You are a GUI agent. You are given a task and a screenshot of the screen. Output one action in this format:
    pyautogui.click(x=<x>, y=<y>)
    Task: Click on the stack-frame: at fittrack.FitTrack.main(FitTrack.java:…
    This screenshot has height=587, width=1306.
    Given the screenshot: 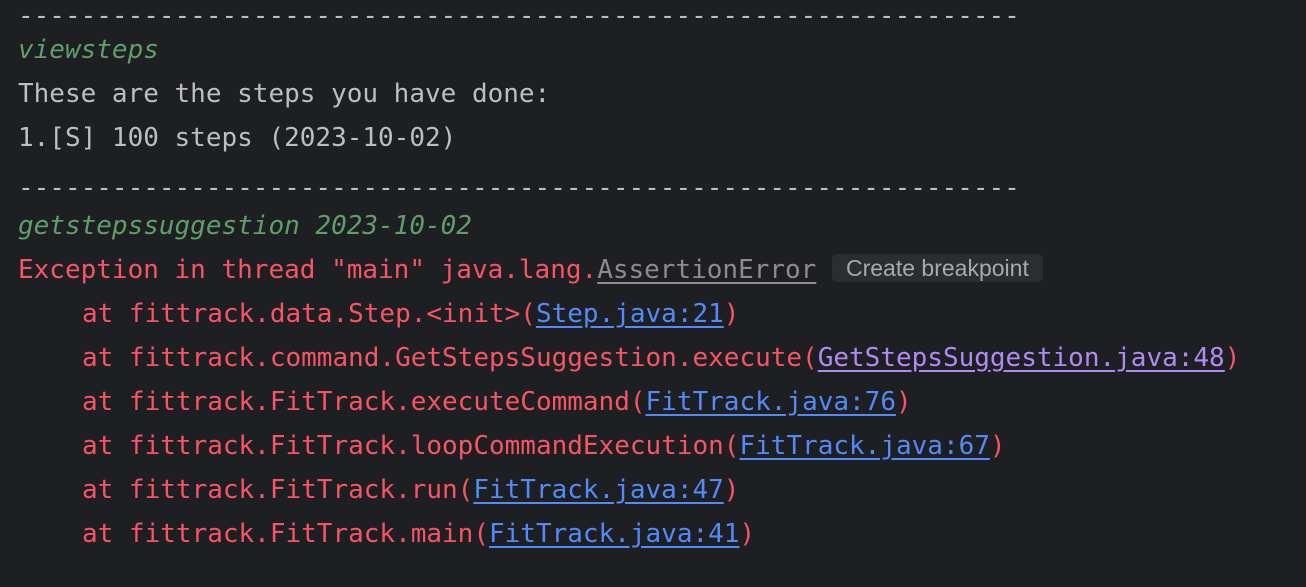 What is the action you would take?
    pyautogui.click(x=418, y=534)
    